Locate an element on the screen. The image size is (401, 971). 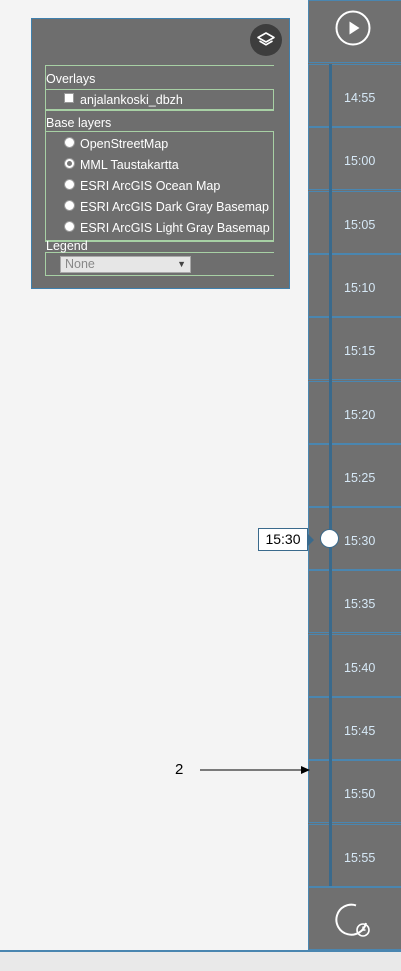
tick-label: 15:25 is located at coordinates (360, 477).